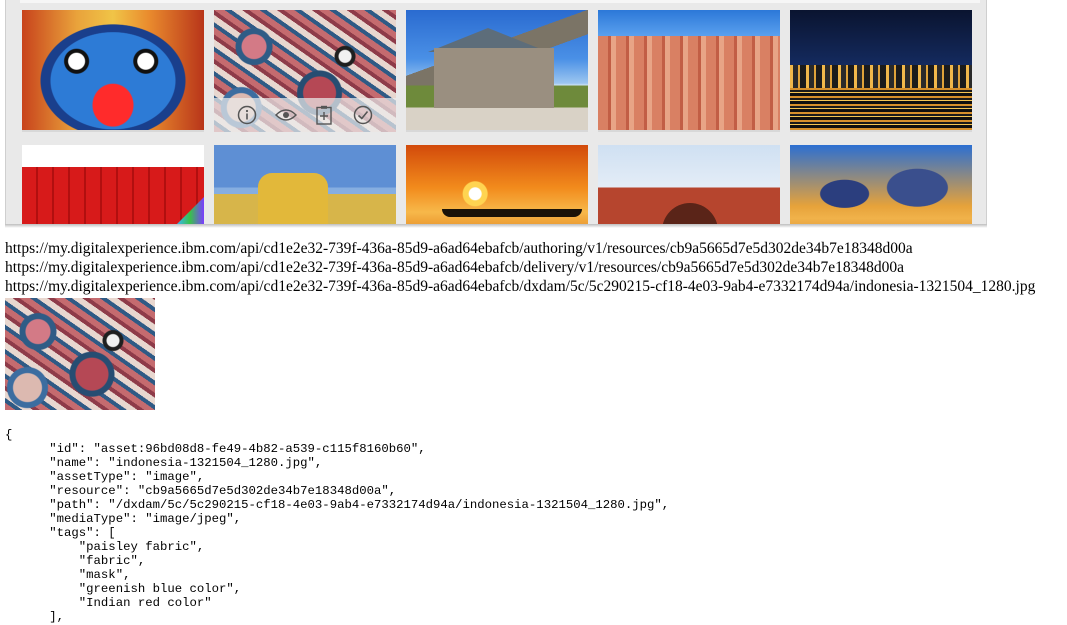  What do you see at coordinates (305, 115) in the screenshot?
I see `thumb-action-bar` at bounding box center [305, 115].